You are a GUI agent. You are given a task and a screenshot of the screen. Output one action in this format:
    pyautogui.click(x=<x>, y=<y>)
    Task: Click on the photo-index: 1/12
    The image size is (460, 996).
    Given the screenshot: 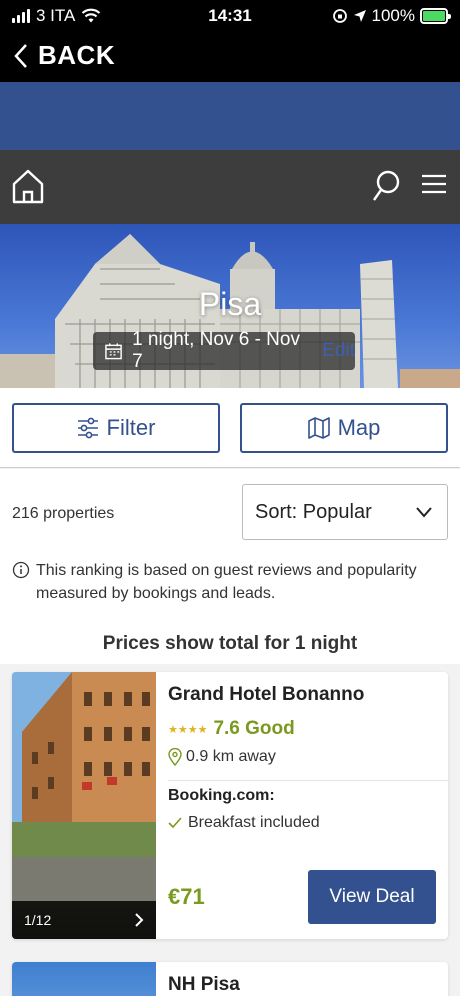 What is the action you would take?
    pyautogui.click(x=38, y=920)
    